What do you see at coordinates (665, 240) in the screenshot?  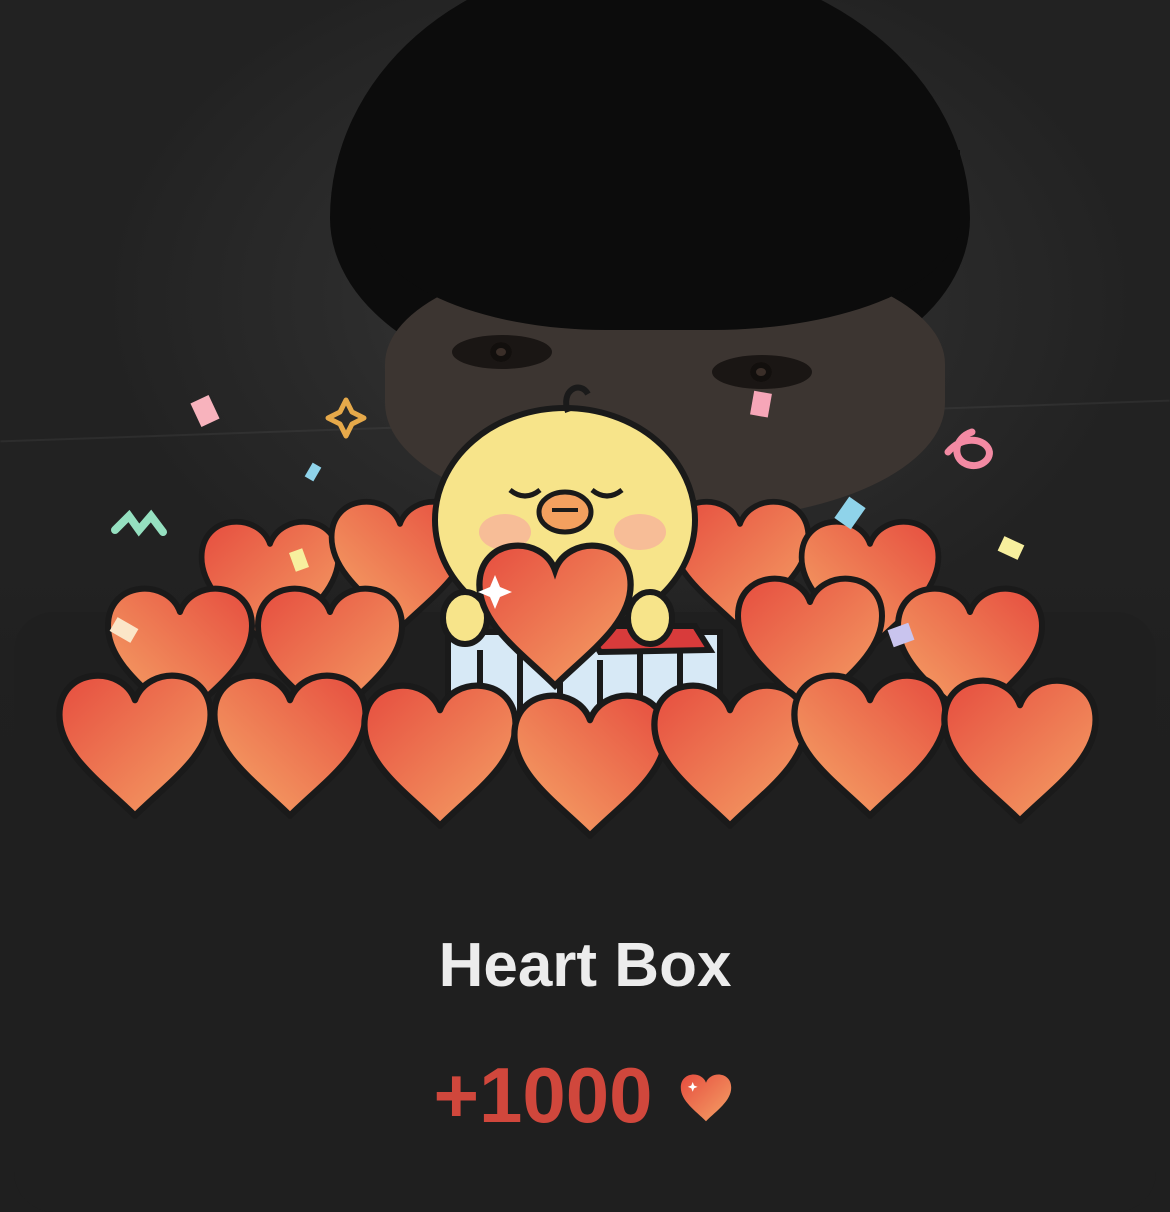 I see `person-bangs` at bounding box center [665, 240].